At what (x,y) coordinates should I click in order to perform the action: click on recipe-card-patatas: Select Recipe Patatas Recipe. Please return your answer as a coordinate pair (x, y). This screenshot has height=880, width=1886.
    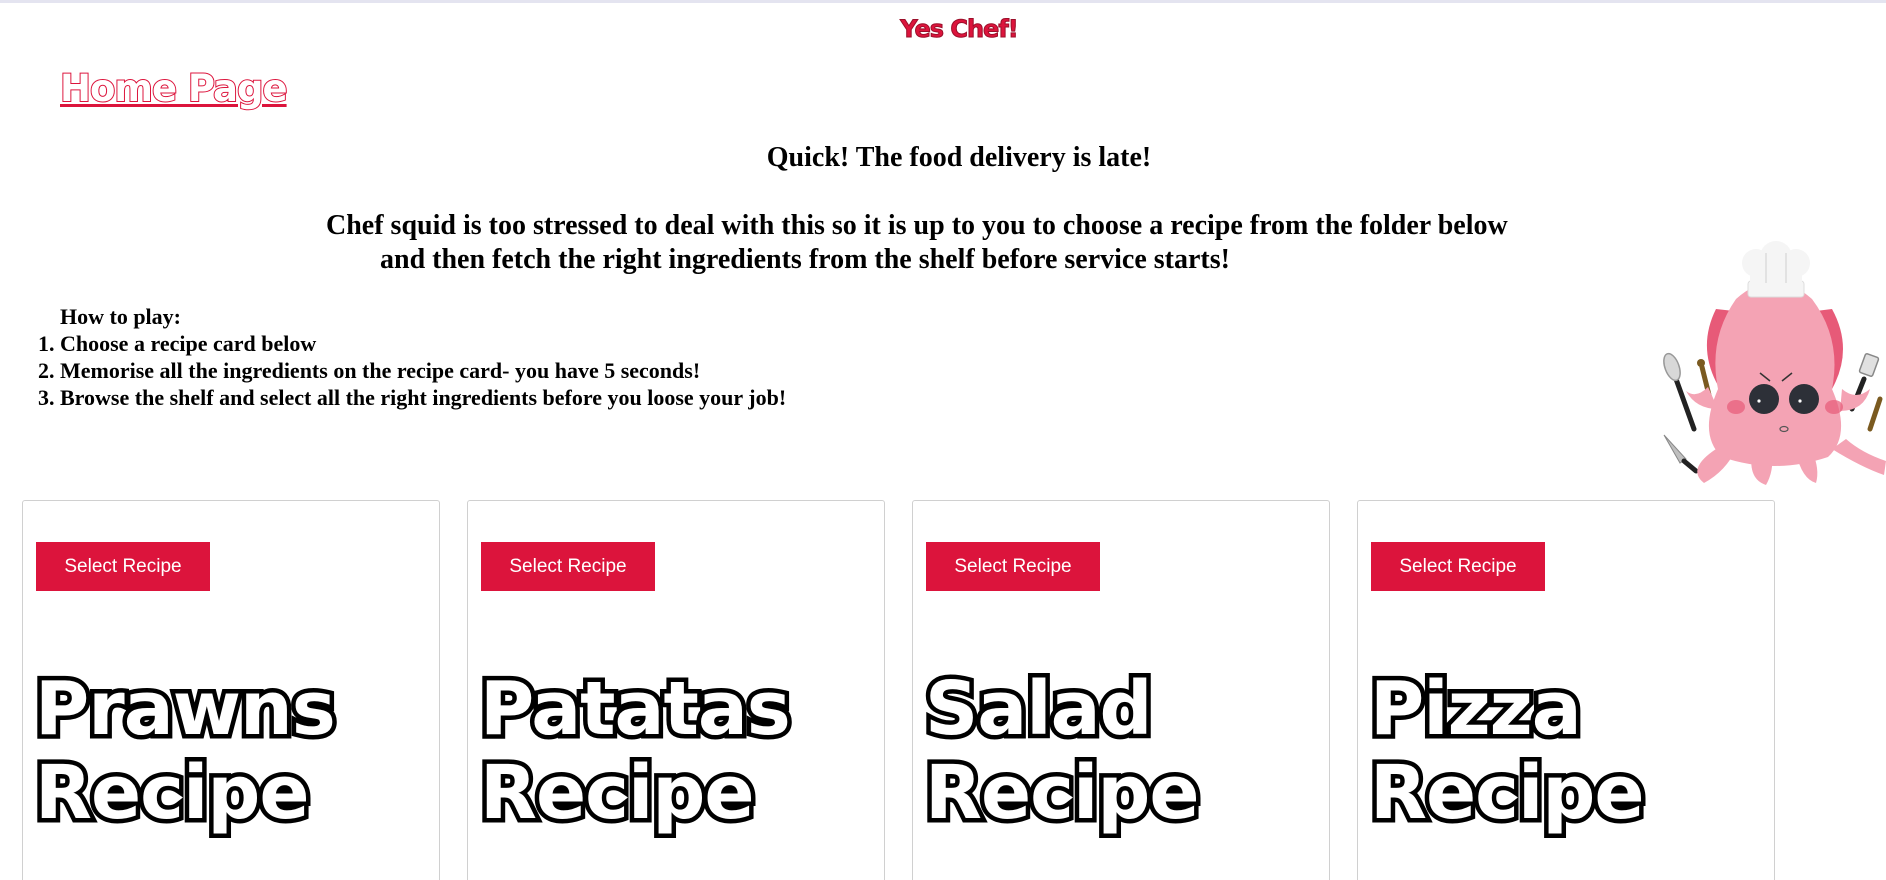
    Looking at the image, I should click on (676, 690).